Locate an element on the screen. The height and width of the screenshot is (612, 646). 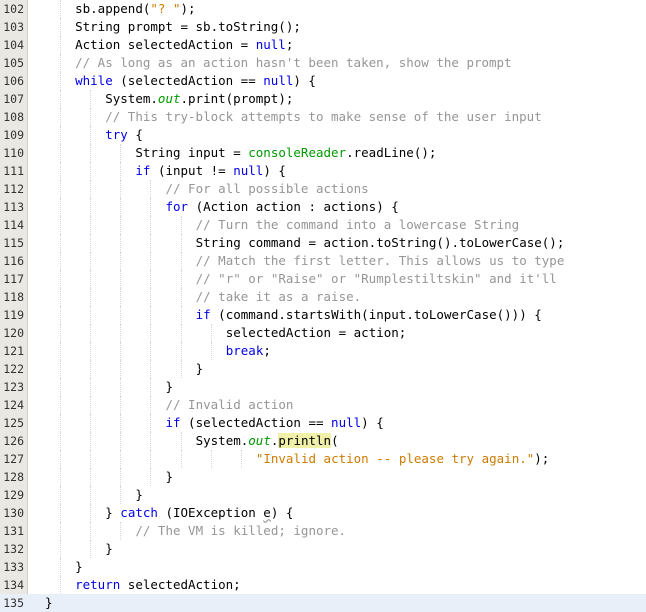
code-line: 111 if (input != null) { is located at coordinates (323, 171).